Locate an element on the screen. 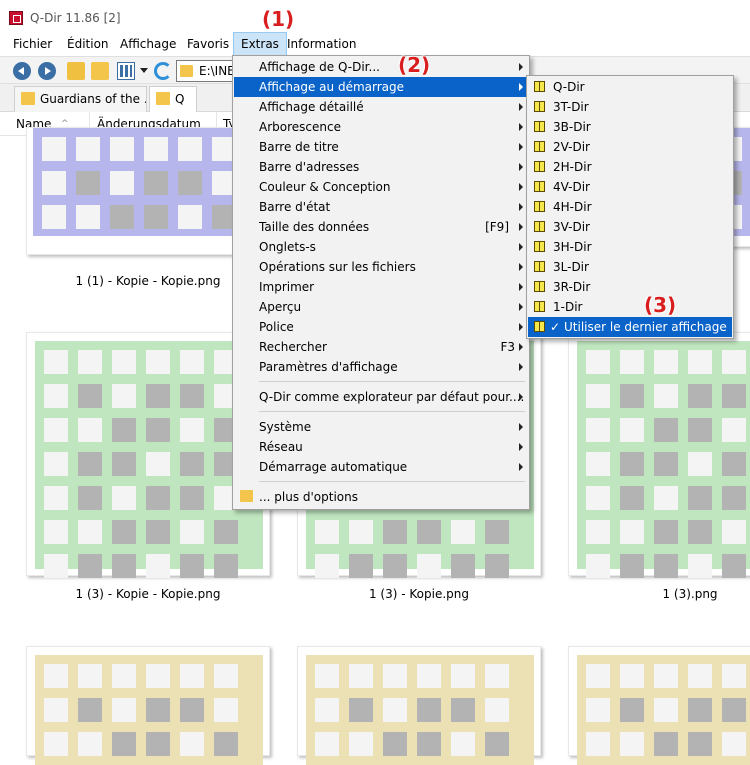 The image size is (750, 765). extras-menu-item: Arborescence is located at coordinates (381, 127).